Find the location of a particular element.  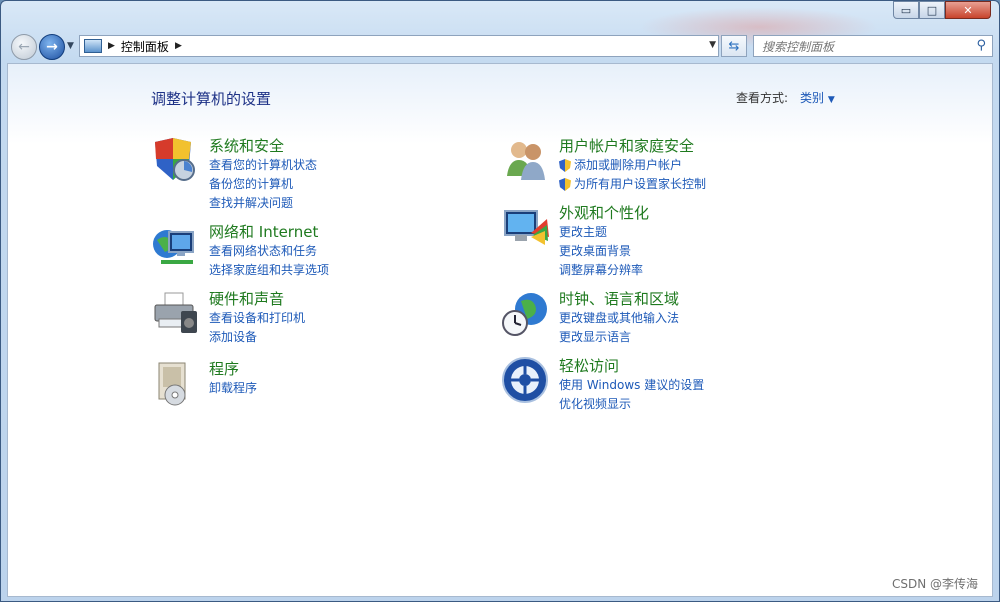

page-title: 调整计算机的设置 is located at coordinates (211, 99).